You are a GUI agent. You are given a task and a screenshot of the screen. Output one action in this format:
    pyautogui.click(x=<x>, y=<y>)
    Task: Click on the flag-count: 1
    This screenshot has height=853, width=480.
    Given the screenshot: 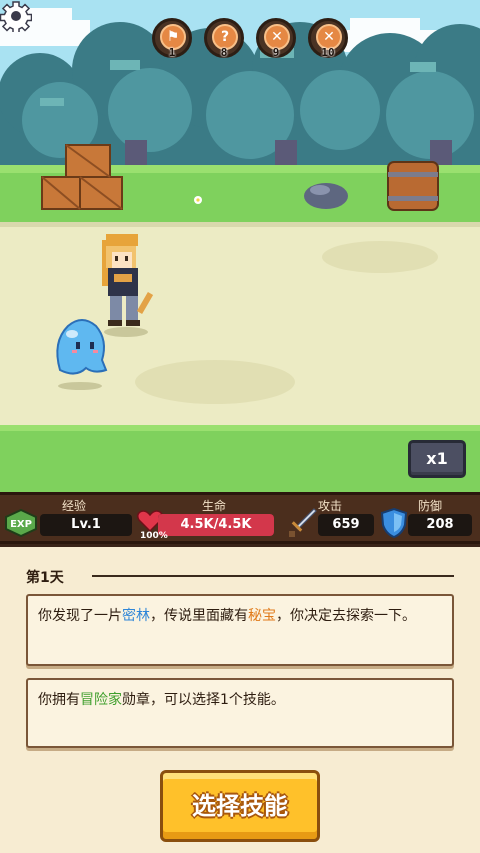 What is the action you would take?
    pyautogui.click(x=172, y=52)
    